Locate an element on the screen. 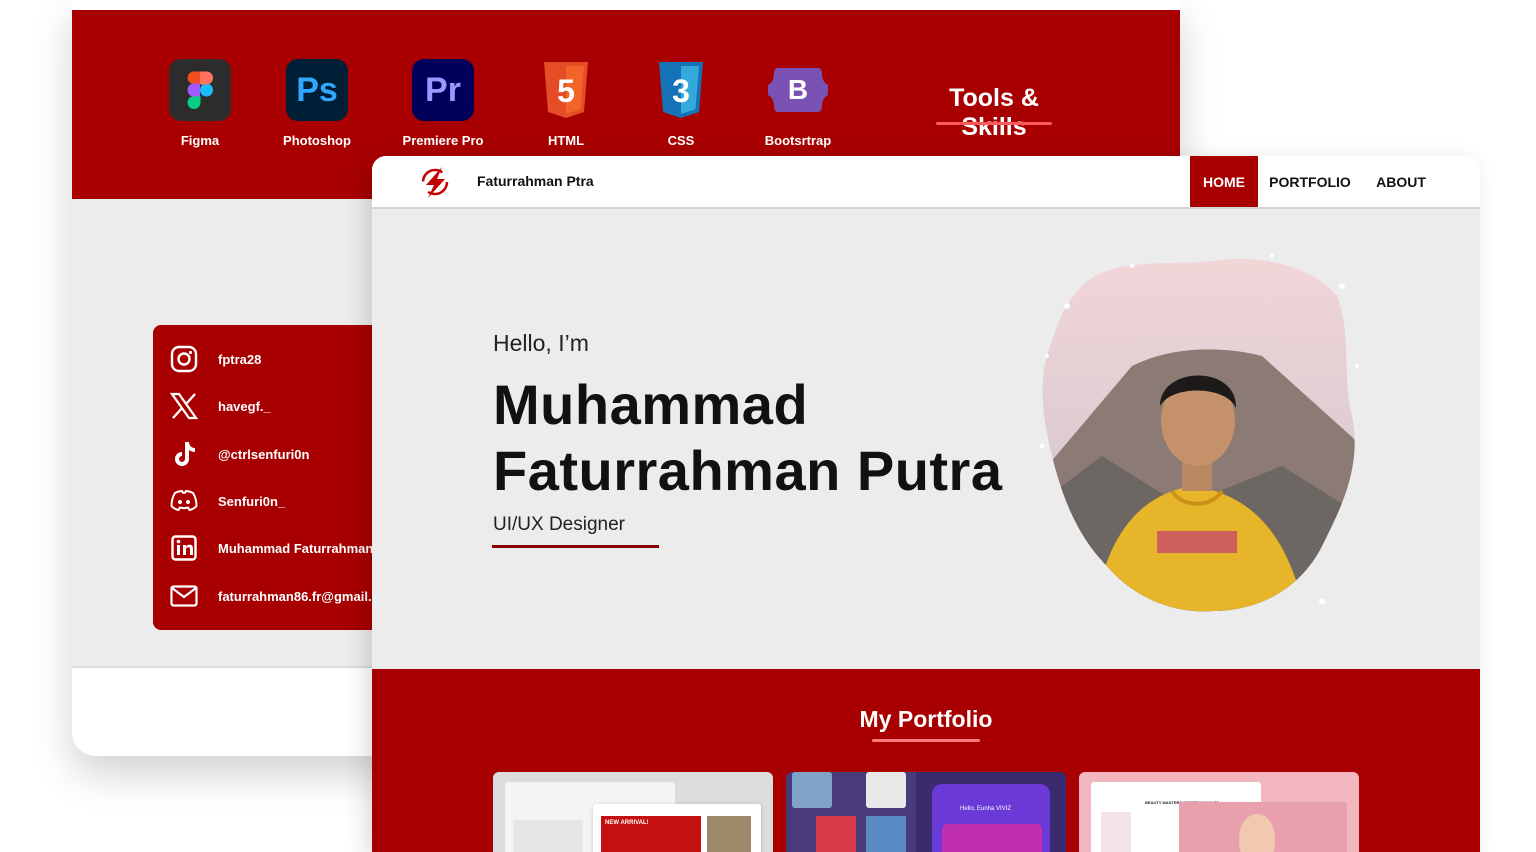 The width and height of the screenshot is (1536, 852). tool-css: 3 CSS is located at coordinates (681, 103).